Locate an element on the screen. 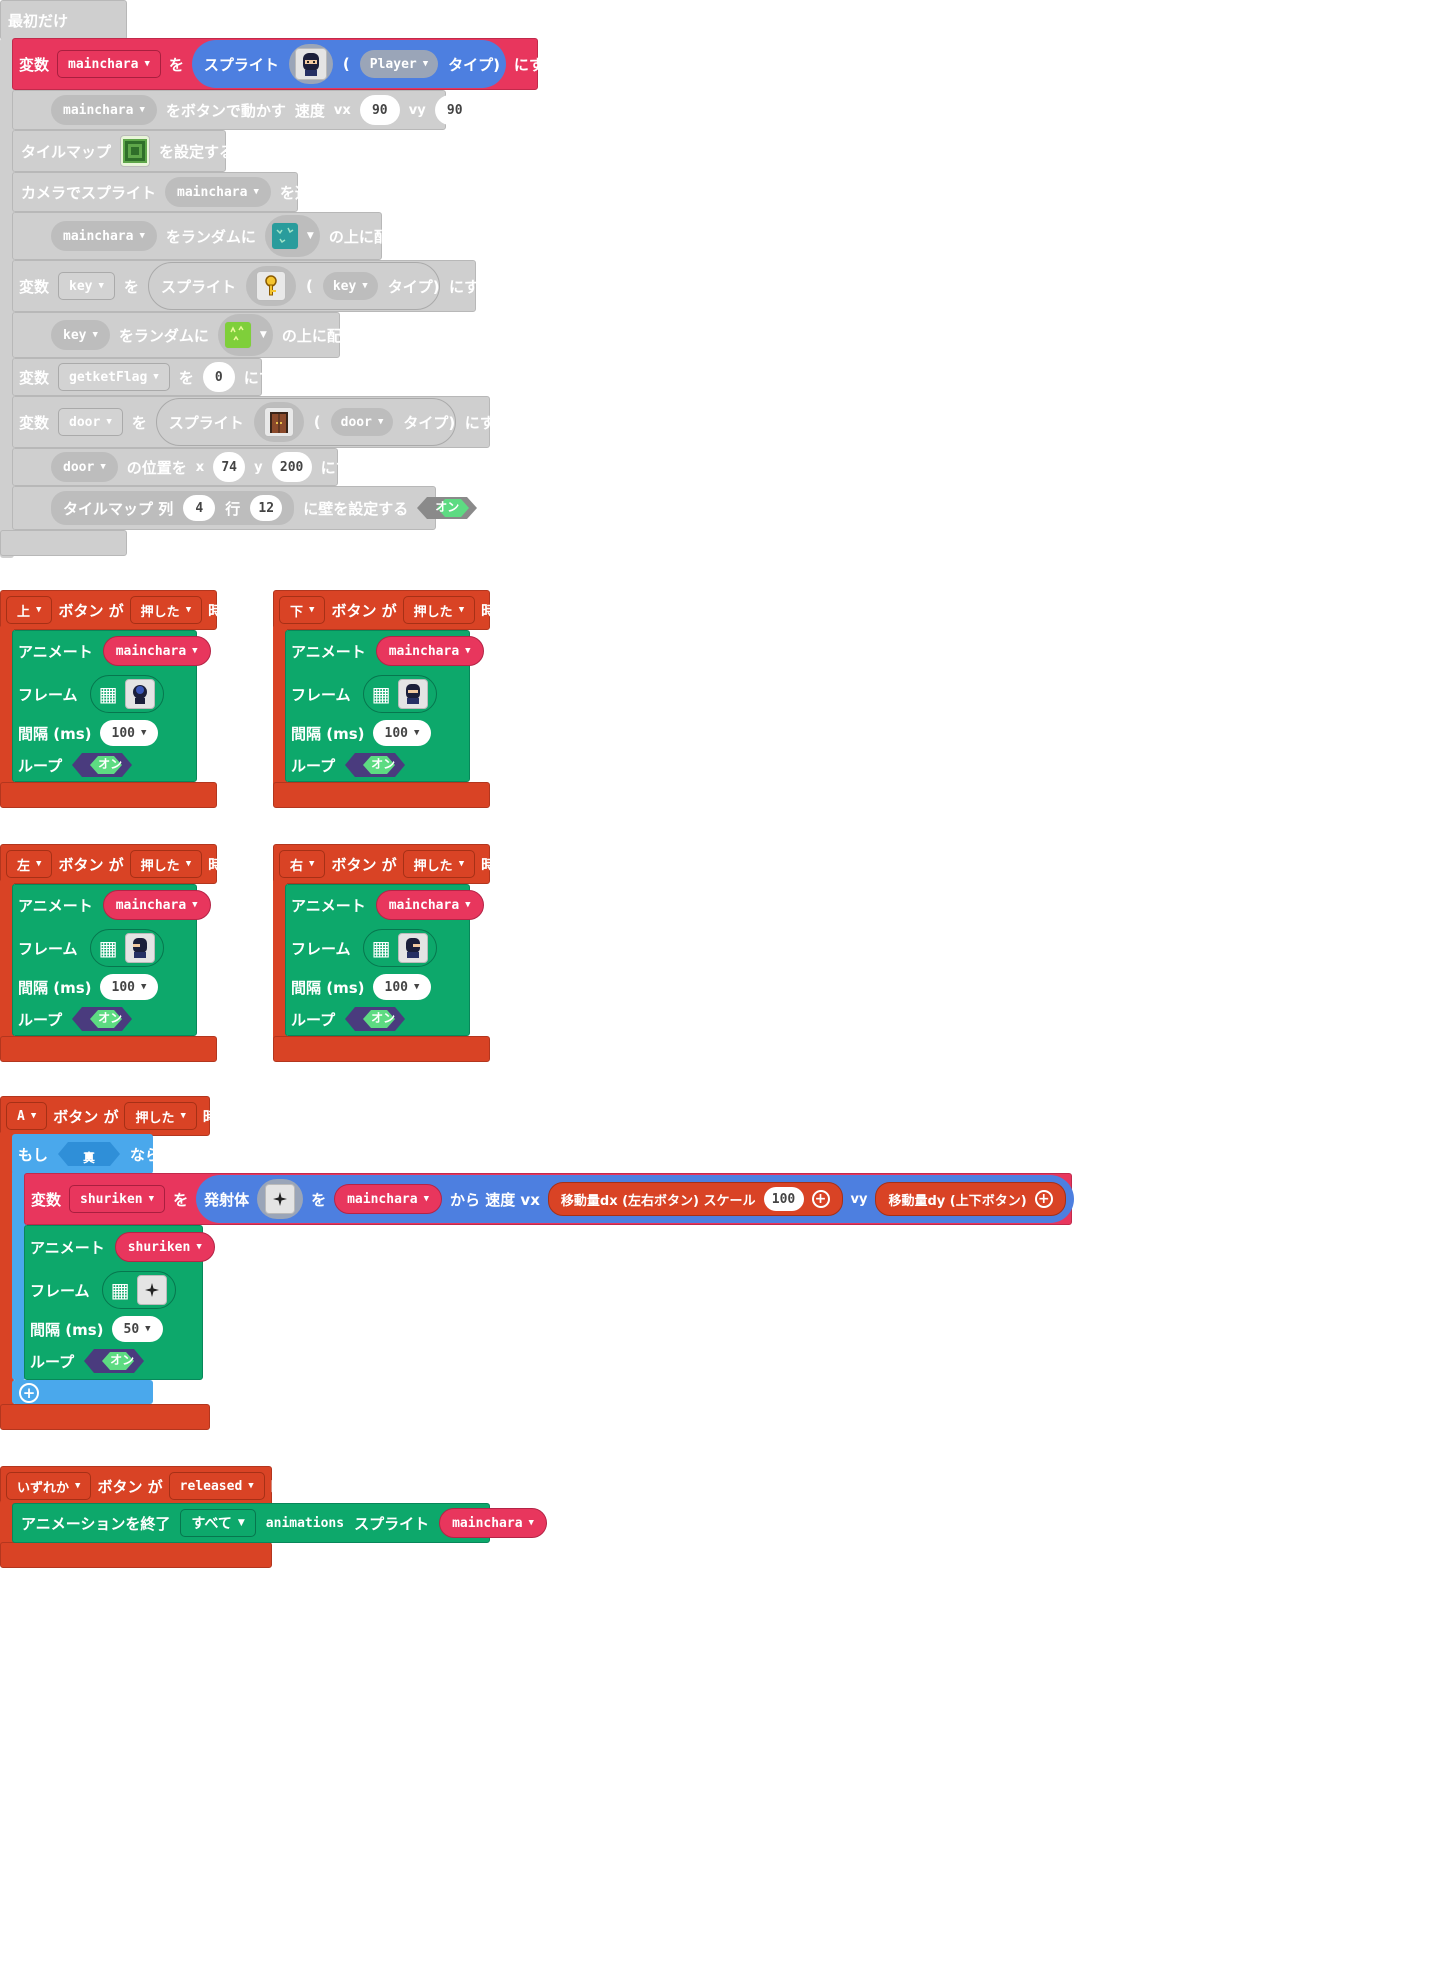 Image resolution: width=1454 pixels, height=1976 pixels. stop-var-dropdown: mainchara ▼ is located at coordinates (493, 1523).